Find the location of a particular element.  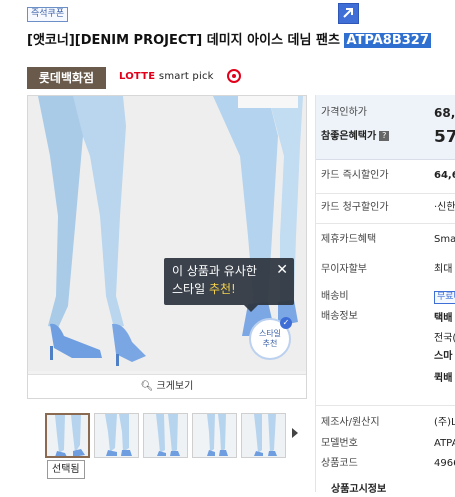

price-value: 68,0 is located at coordinates (444, 113).